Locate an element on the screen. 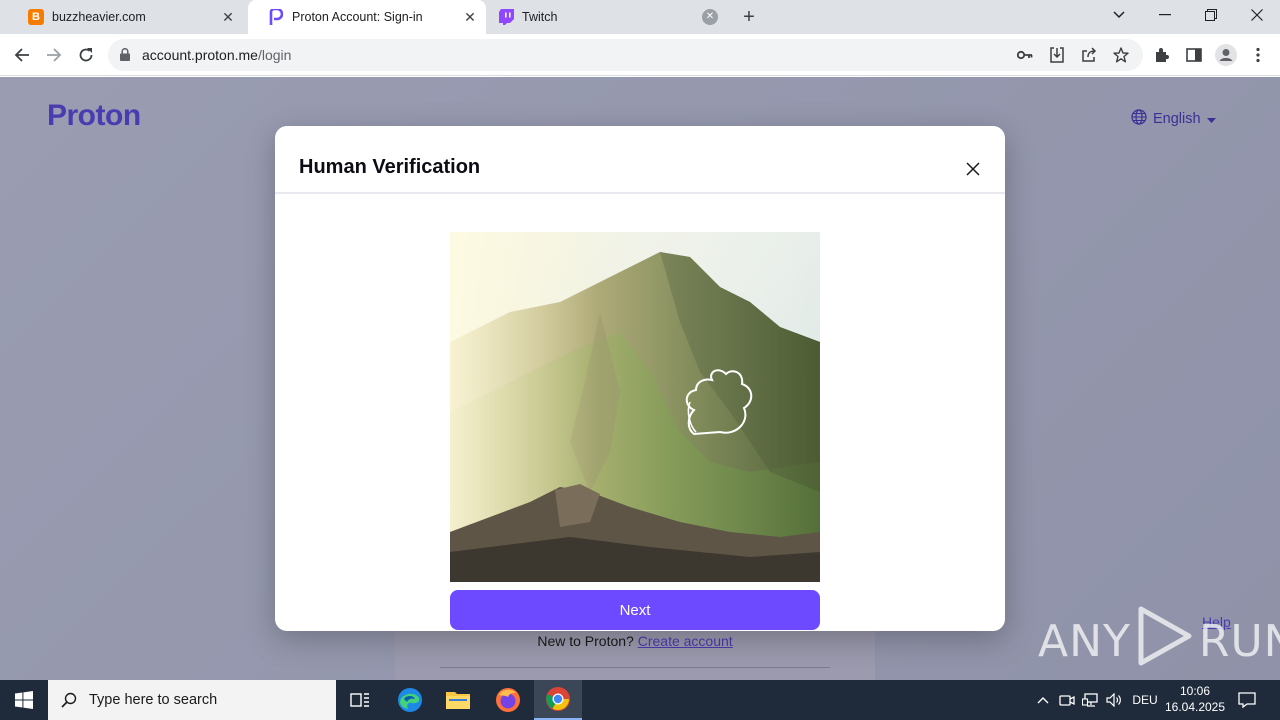 This screenshot has width=1280, height=720. caret-down-icon is located at coordinates (1211, 119).